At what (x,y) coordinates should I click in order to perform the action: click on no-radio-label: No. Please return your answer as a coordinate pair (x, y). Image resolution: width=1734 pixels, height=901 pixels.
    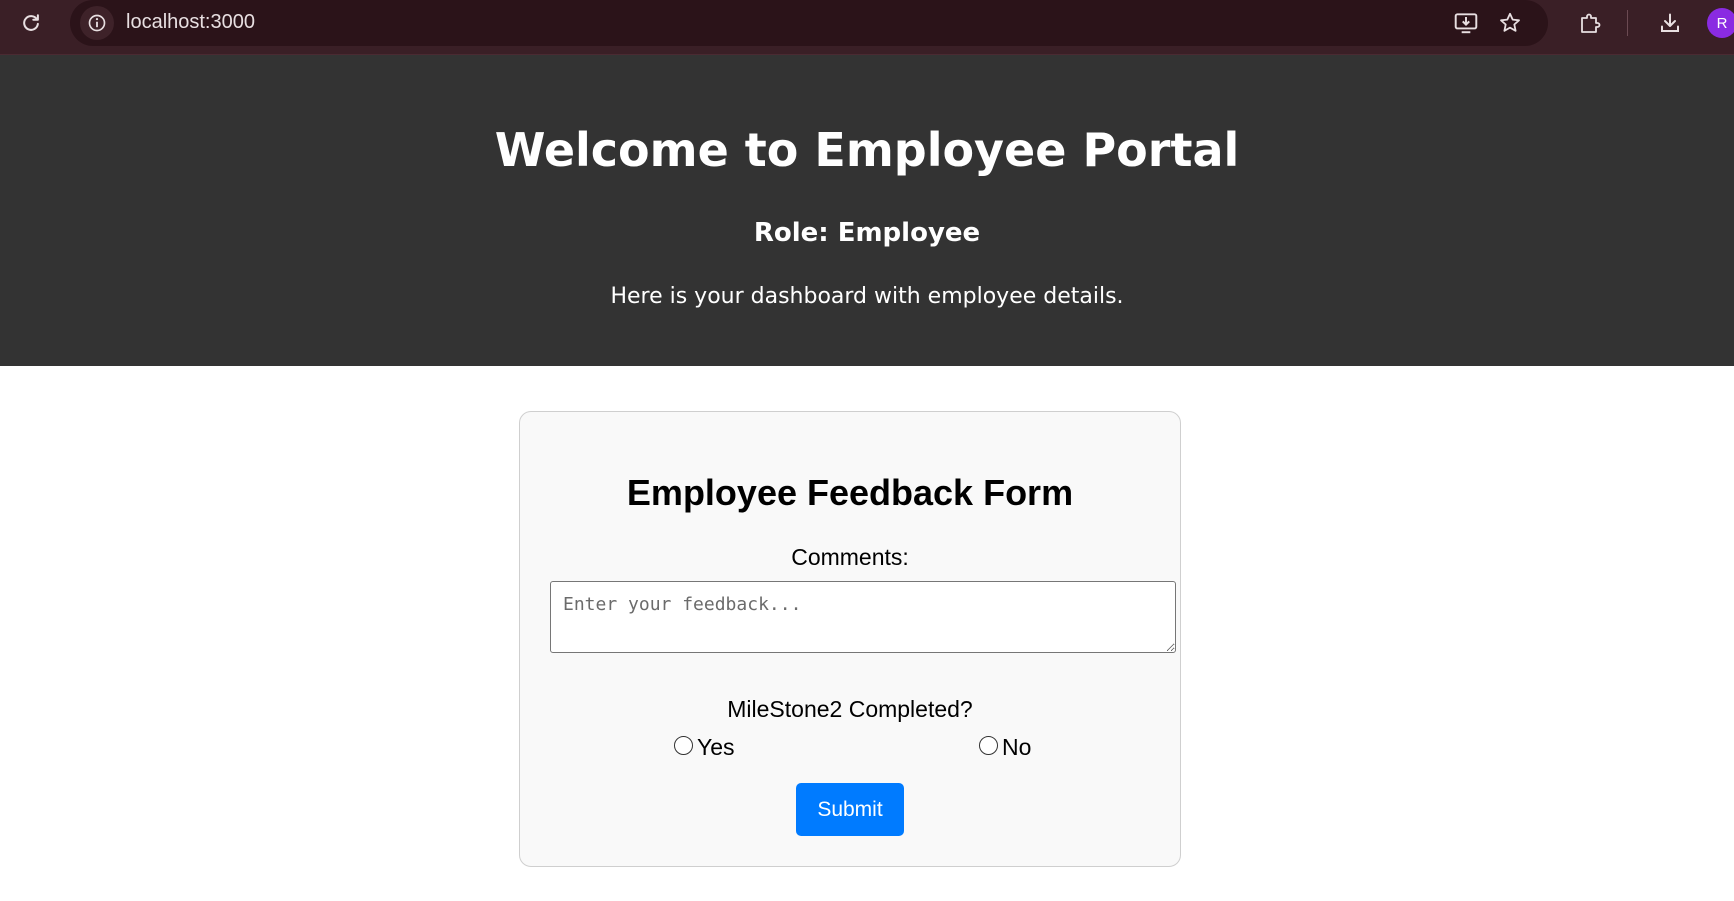
    Looking at the image, I should click on (1017, 747).